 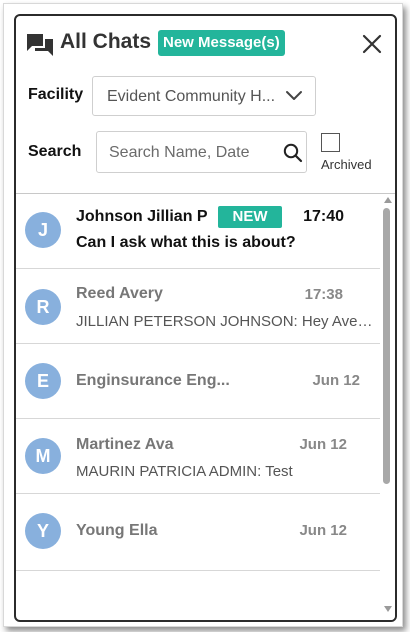 I want to click on archived-checkbox, so click(x=330, y=142).